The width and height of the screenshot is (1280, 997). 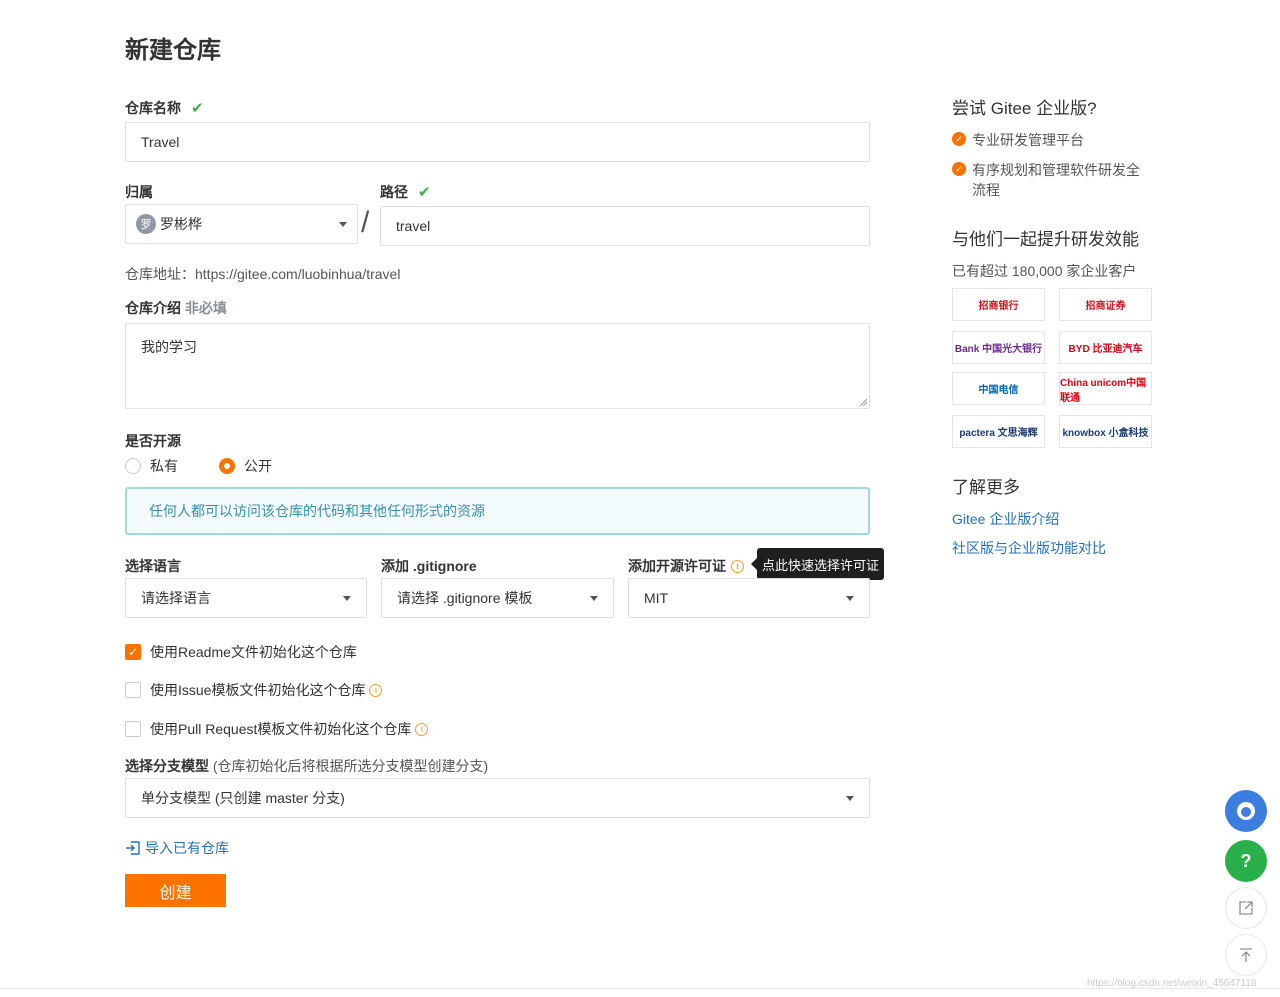 I want to click on repo-name-label: 仓库名称 ✔, so click(x=164, y=108).